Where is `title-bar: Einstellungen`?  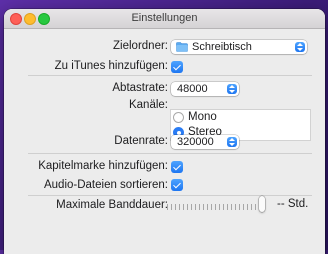 title-bar: Einstellungen is located at coordinates (164, 19).